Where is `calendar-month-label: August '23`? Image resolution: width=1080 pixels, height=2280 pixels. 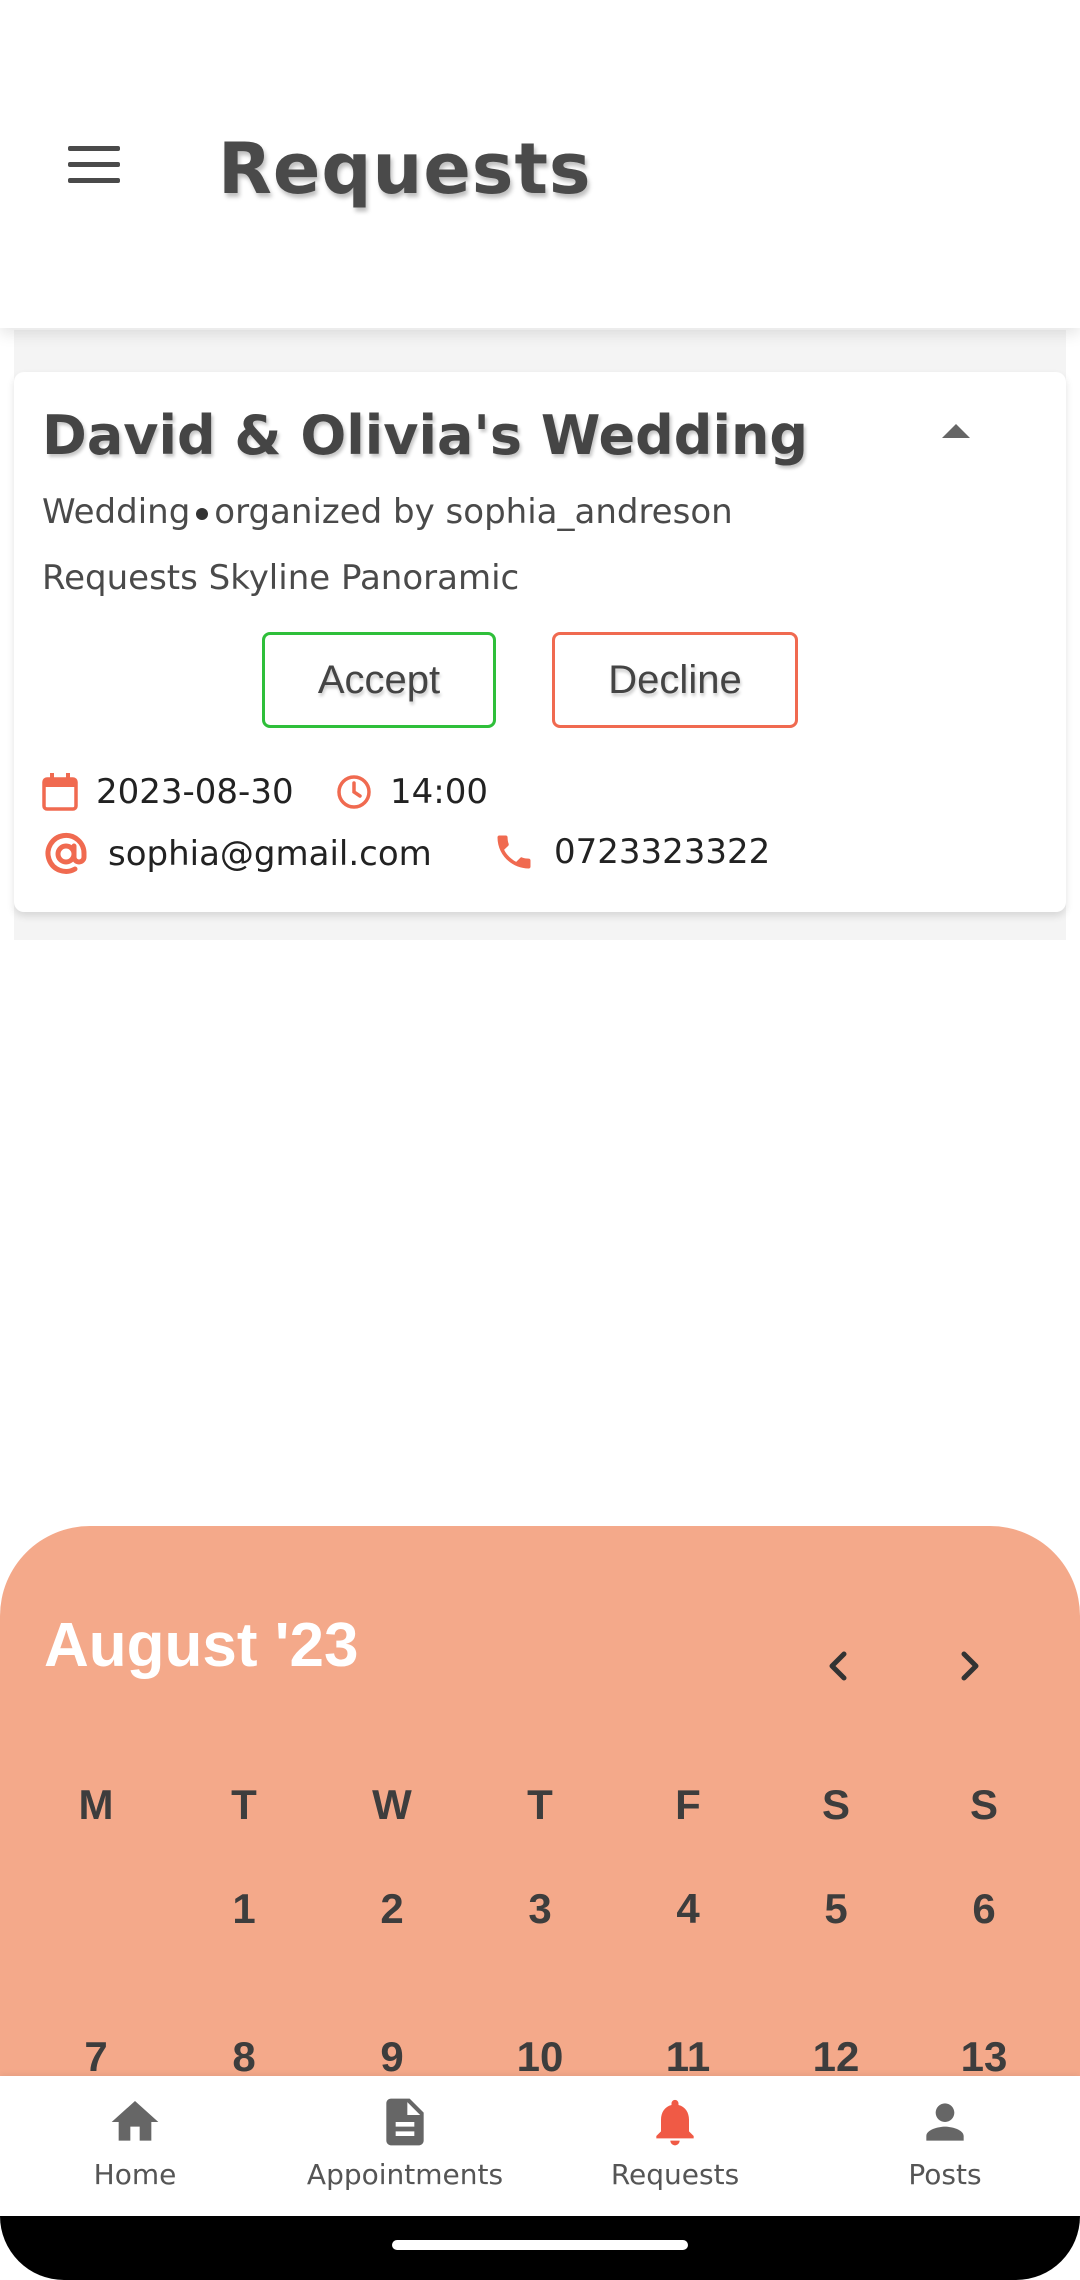
calendar-month-label: August '23 is located at coordinates (201, 1645).